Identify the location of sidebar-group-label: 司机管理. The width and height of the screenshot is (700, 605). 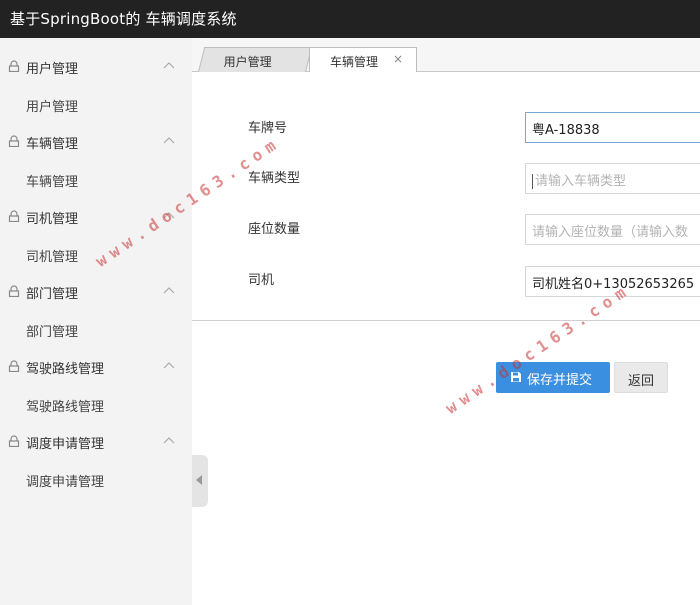
(52, 219).